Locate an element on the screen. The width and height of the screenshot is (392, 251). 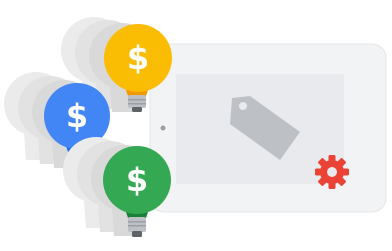
gear-icon is located at coordinates (332, 172).